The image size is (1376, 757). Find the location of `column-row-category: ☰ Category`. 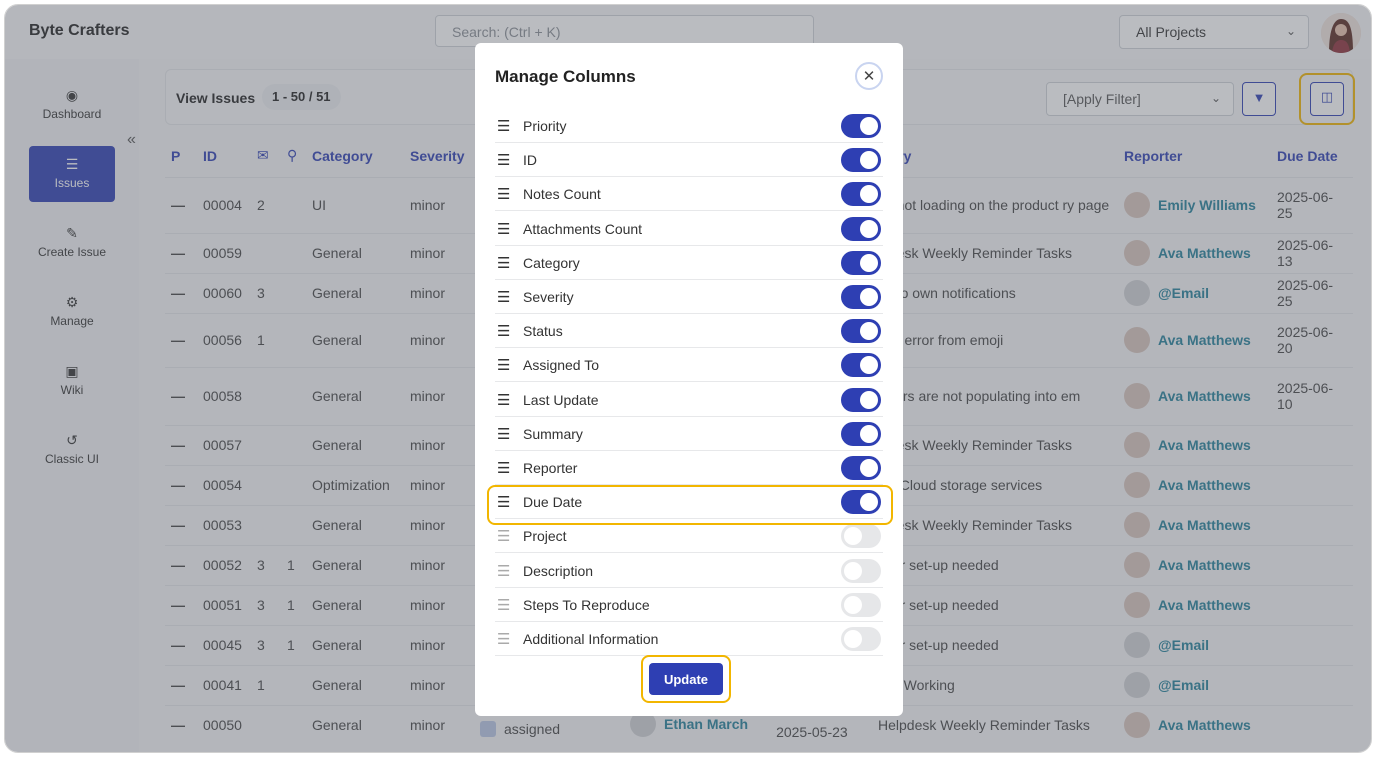

column-row-category: ☰ Category is located at coordinates (689, 263).